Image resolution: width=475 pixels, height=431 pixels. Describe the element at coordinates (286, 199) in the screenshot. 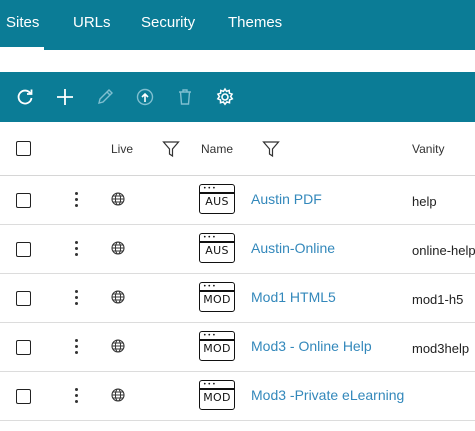

I see `site-name-link: Austin PDF` at that location.